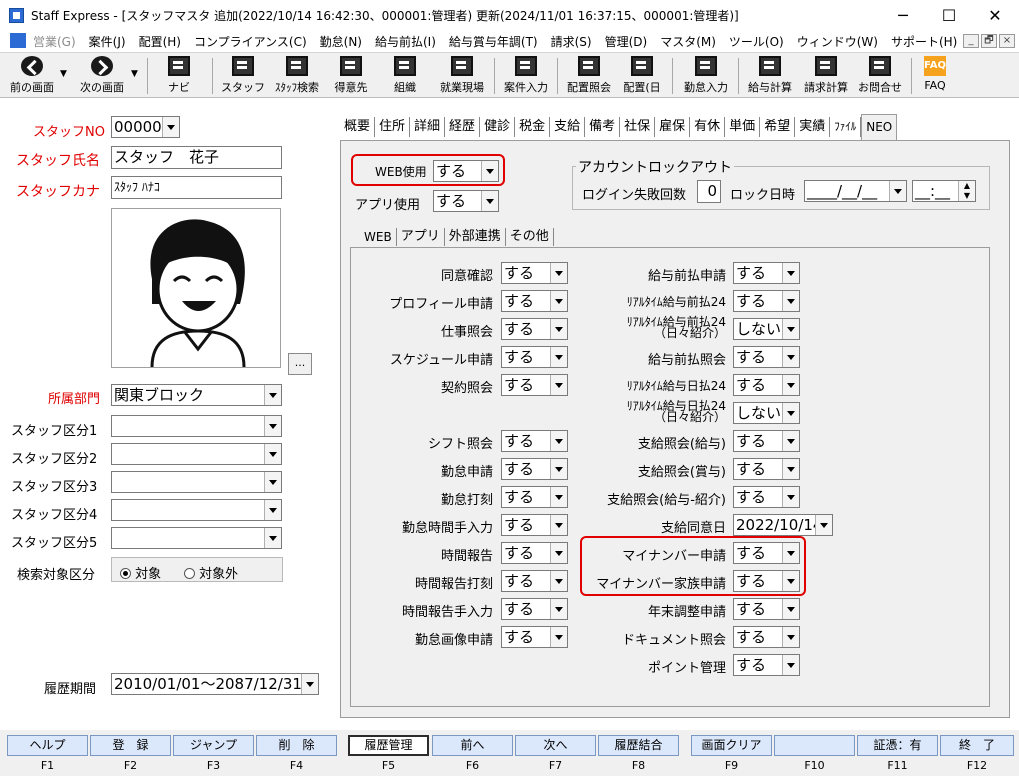 The height and width of the screenshot is (776, 1019). Describe the element at coordinates (179, 76) in the screenshot. I see `navi-button: ナビ` at that location.